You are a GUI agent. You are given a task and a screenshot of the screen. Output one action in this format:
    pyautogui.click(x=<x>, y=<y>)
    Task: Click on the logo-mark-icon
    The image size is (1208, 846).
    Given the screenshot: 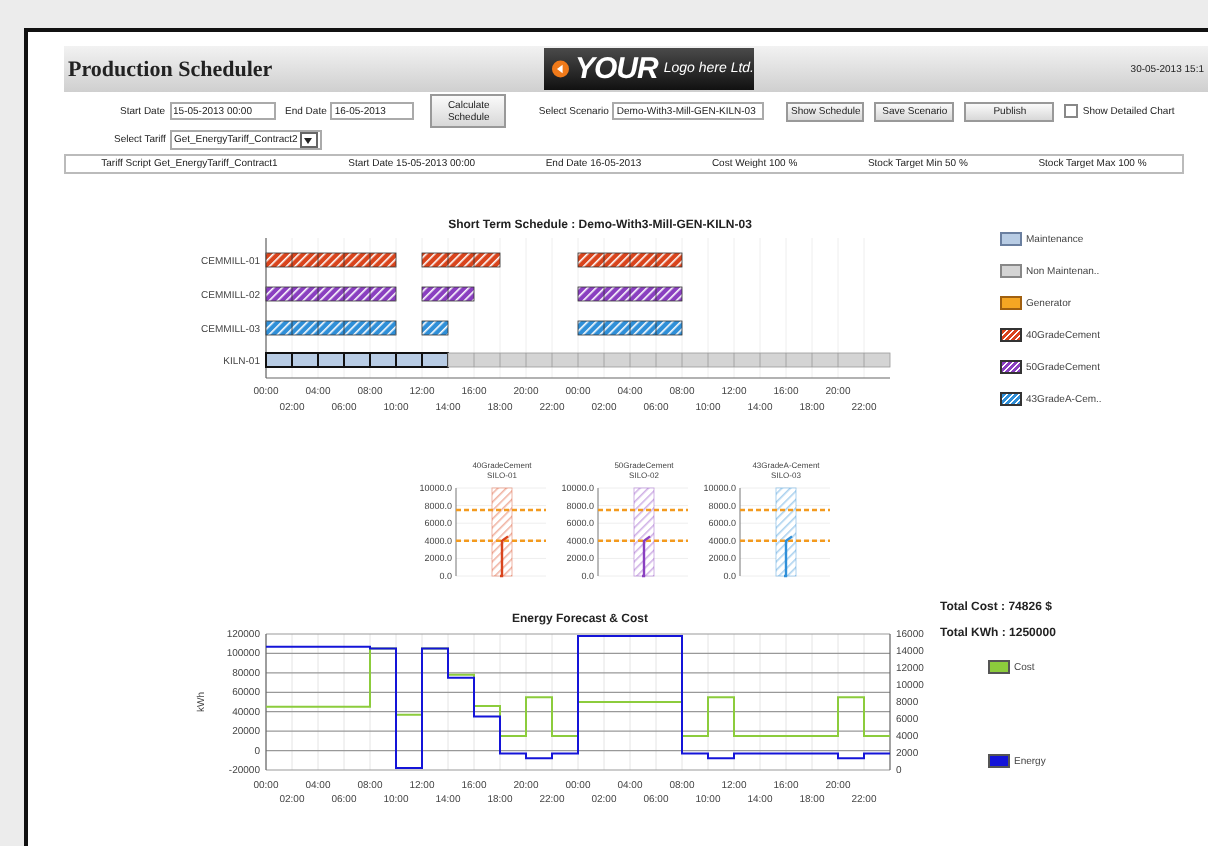 What is the action you would take?
    pyautogui.click(x=560, y=69)
    